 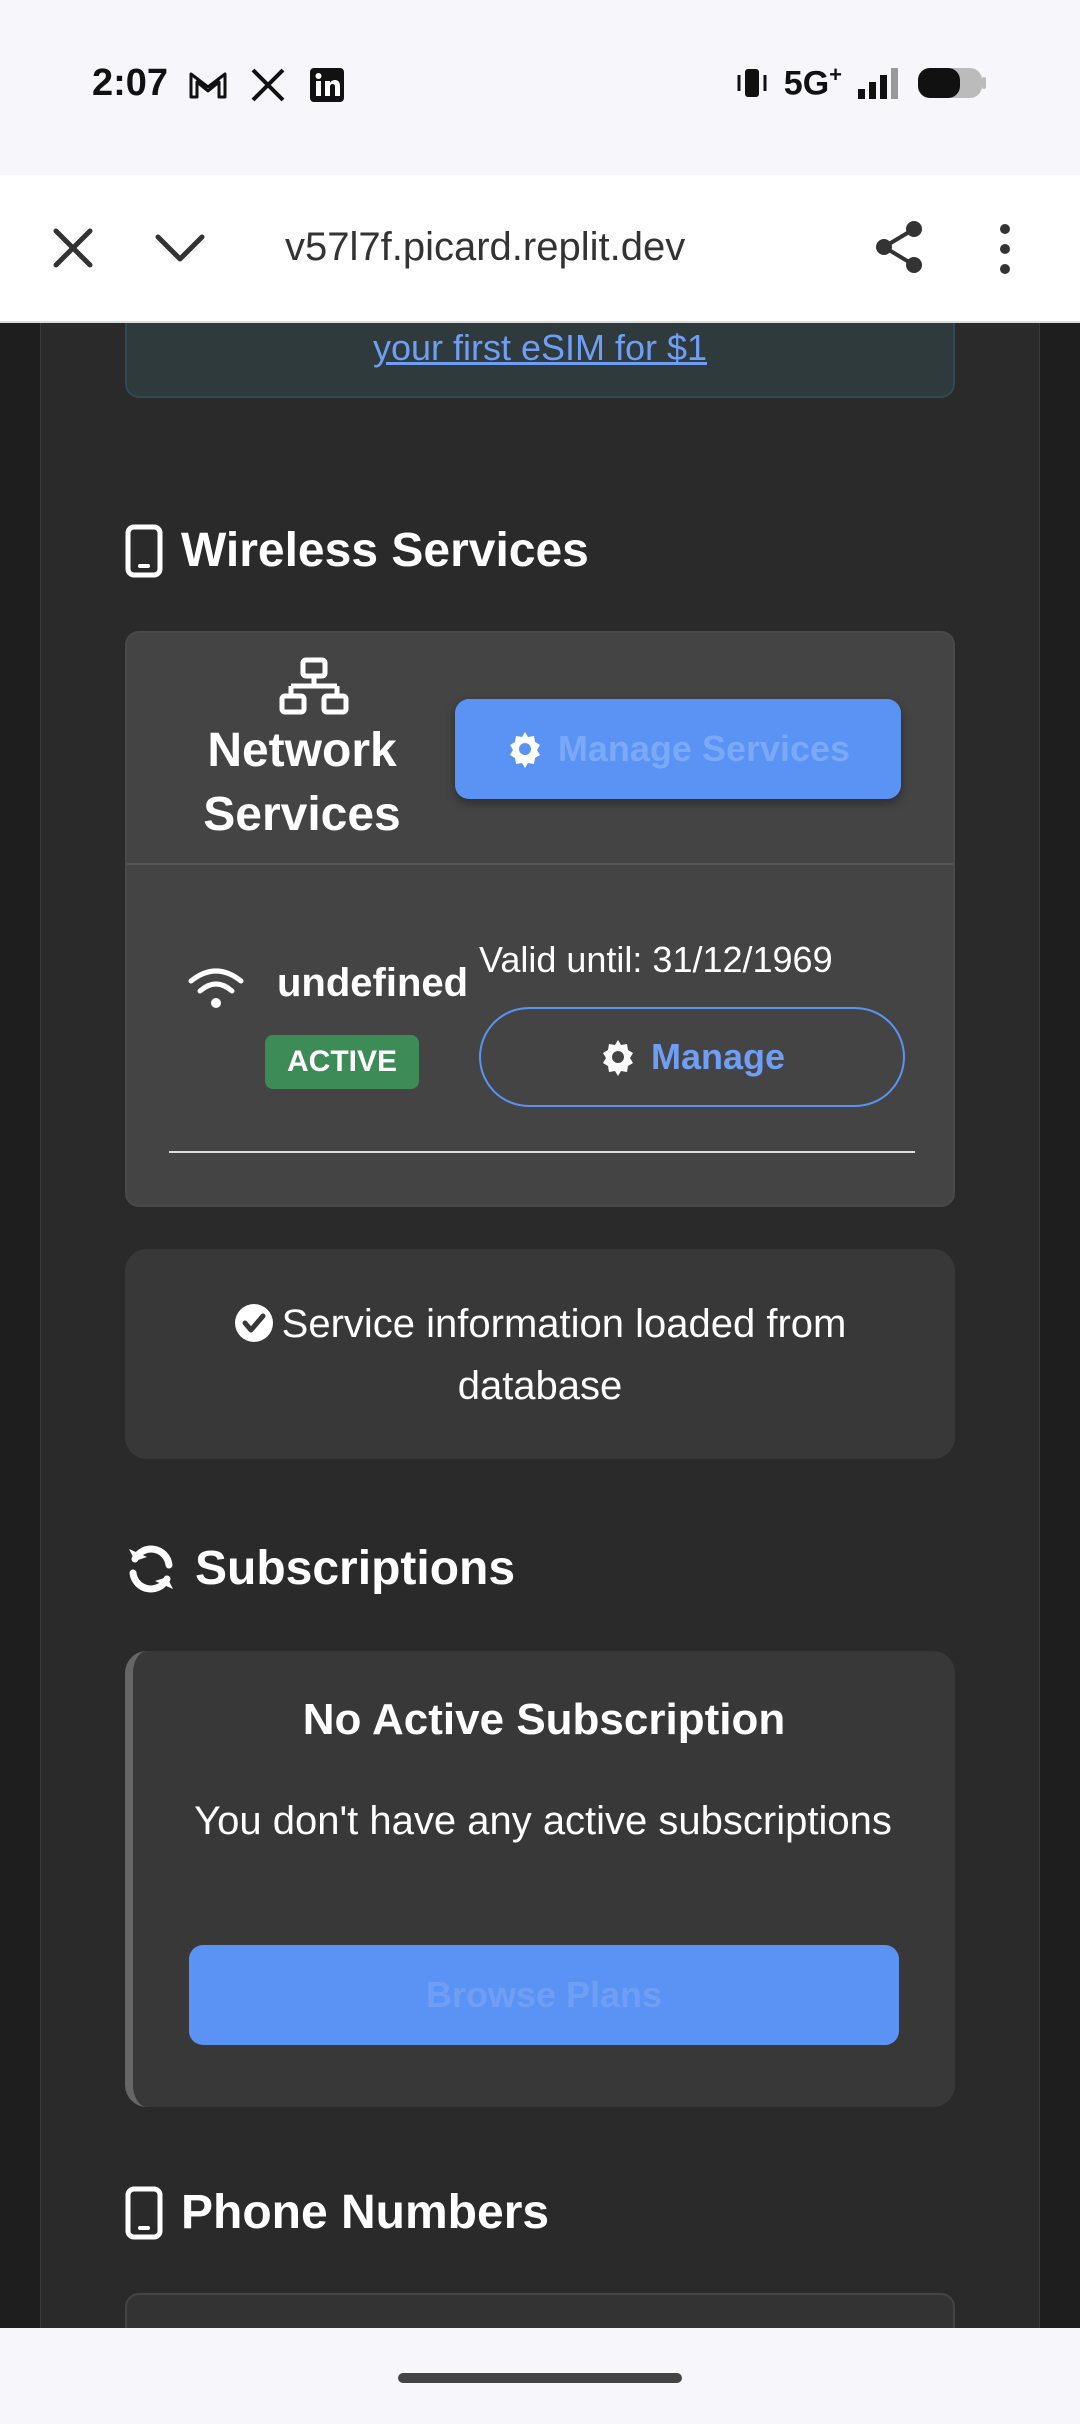 I want to click on refresh-icon, so click(x=151, y=1568).